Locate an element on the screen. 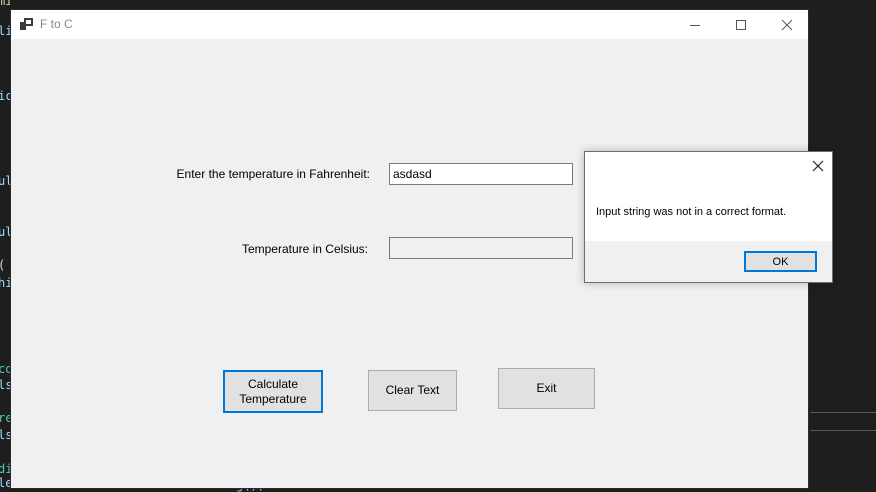 This screenshot has width=876, height=492. clear-text-button: Clear Text is located at coordinates (412, 390).